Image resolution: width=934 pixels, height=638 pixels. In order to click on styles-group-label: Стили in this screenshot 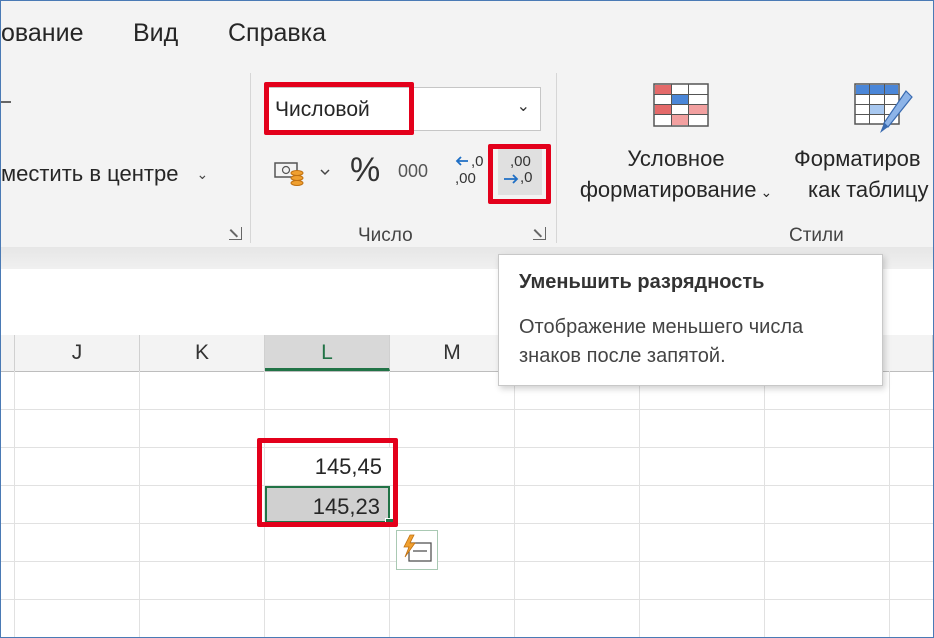, I will do `click(816, 235)`.